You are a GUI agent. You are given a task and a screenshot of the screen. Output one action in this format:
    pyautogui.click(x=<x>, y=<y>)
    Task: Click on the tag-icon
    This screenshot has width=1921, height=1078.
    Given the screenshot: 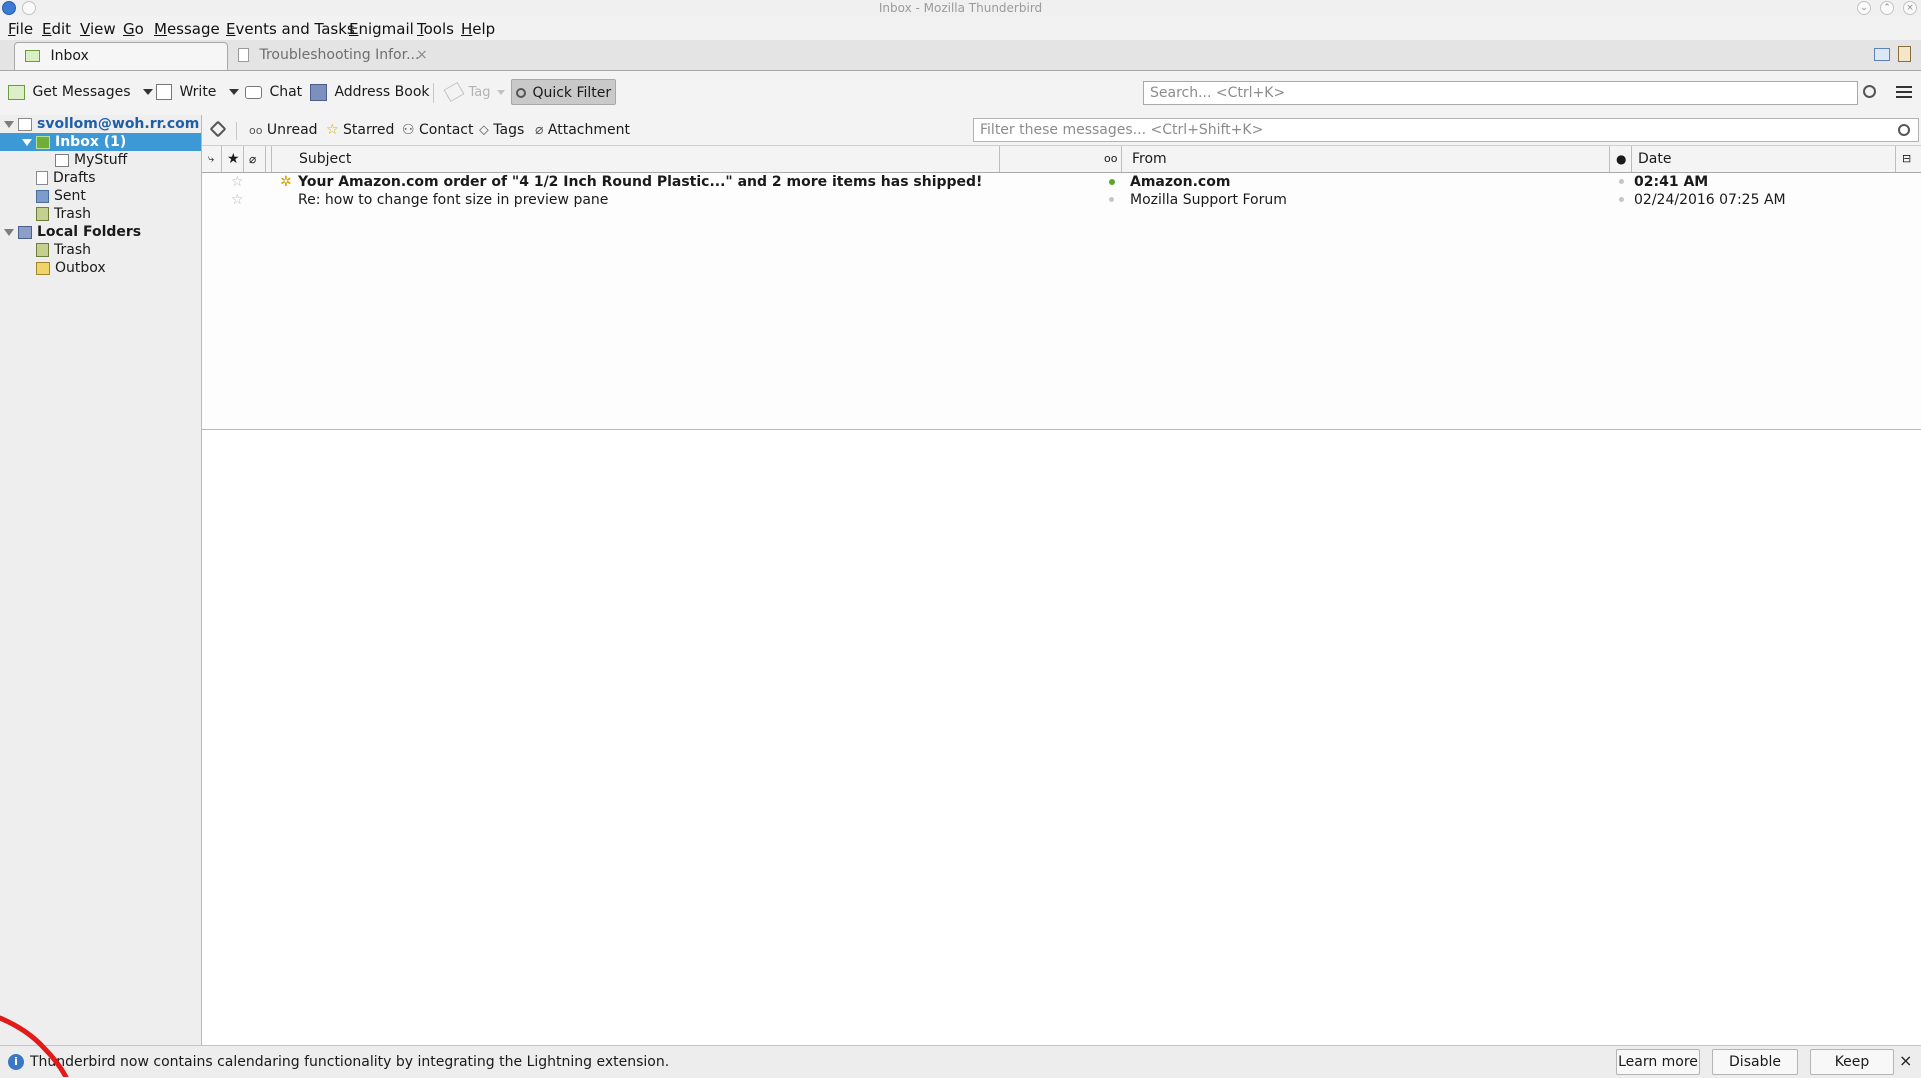 What is the action you would take?
    pyautogui.click(x=454, y=92)
    